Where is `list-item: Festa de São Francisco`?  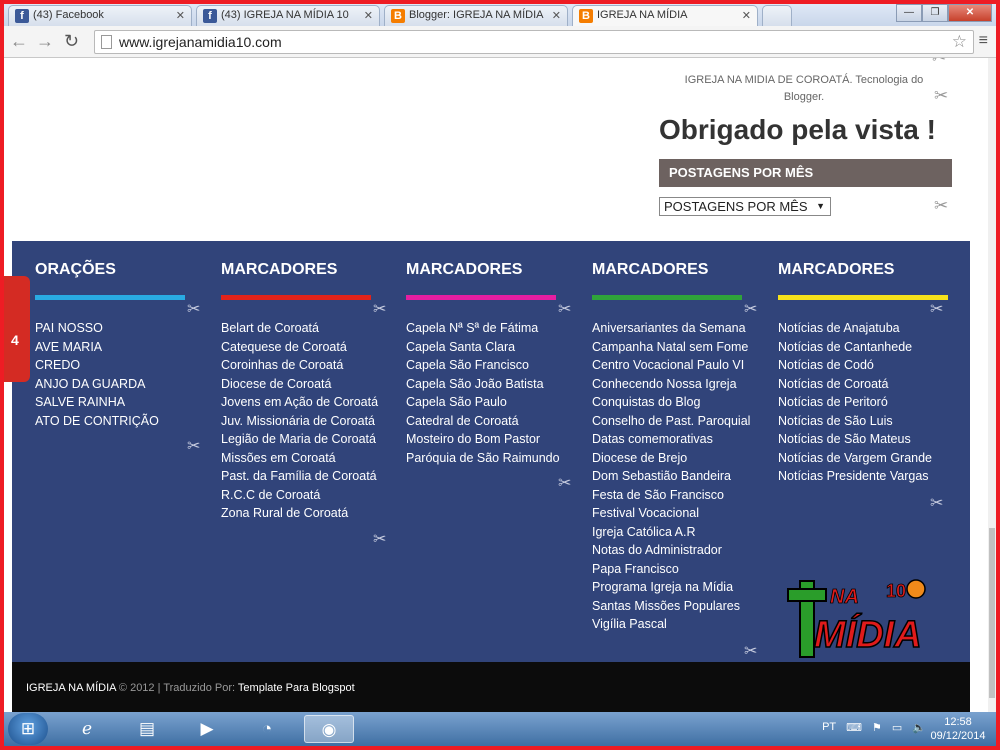 list-item: Festa de São Francisco is located at coordinates (674, 495).